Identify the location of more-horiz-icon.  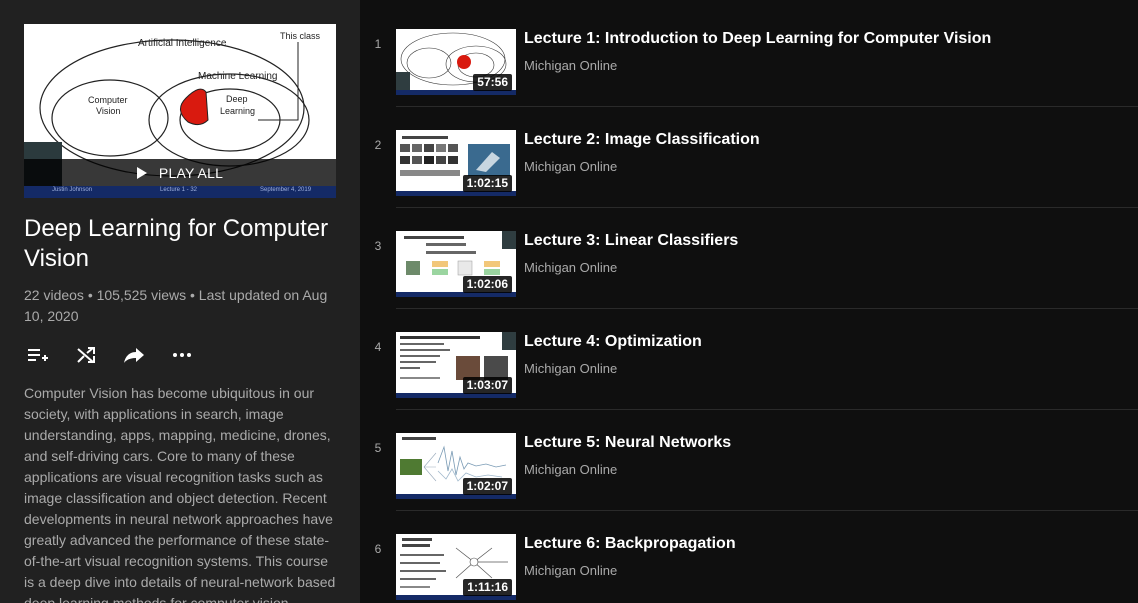
(182, 355).